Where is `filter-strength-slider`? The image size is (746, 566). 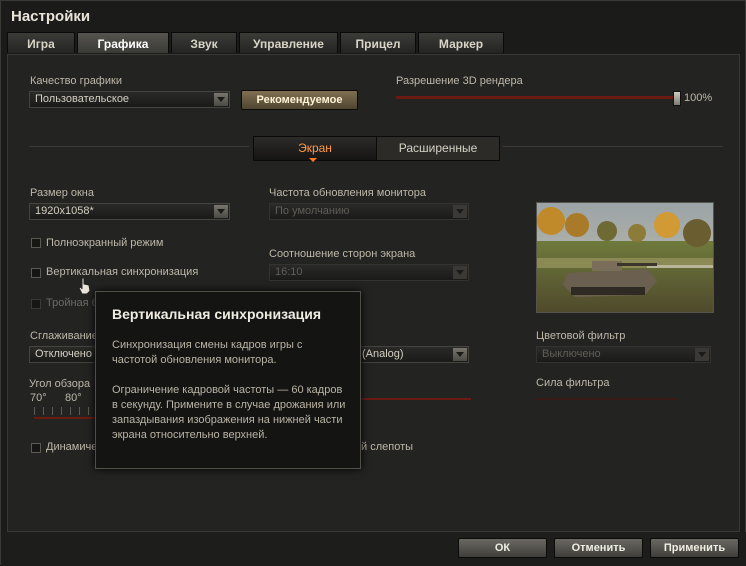
filter-strength-slider is located at coordinates (607, 399).